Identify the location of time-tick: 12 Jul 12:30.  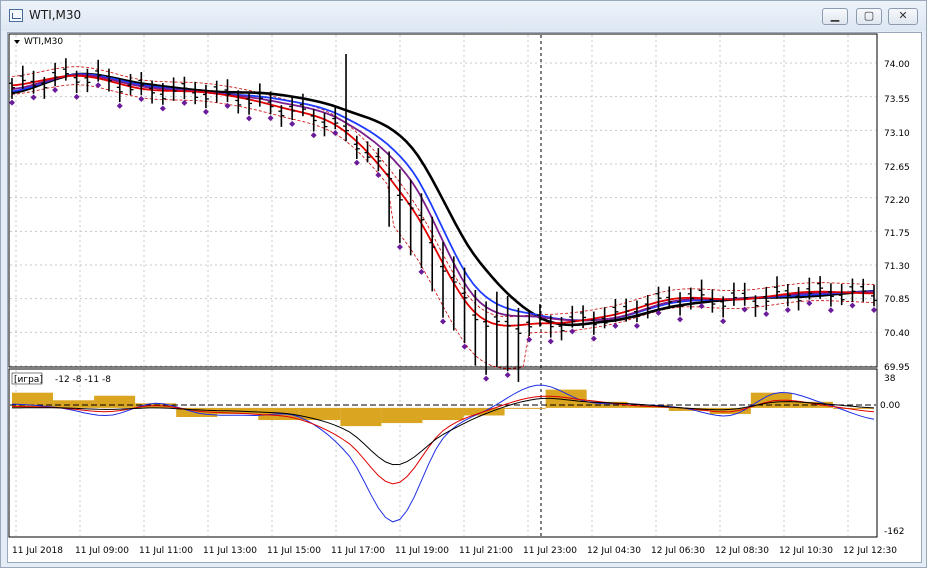
(870, 551).